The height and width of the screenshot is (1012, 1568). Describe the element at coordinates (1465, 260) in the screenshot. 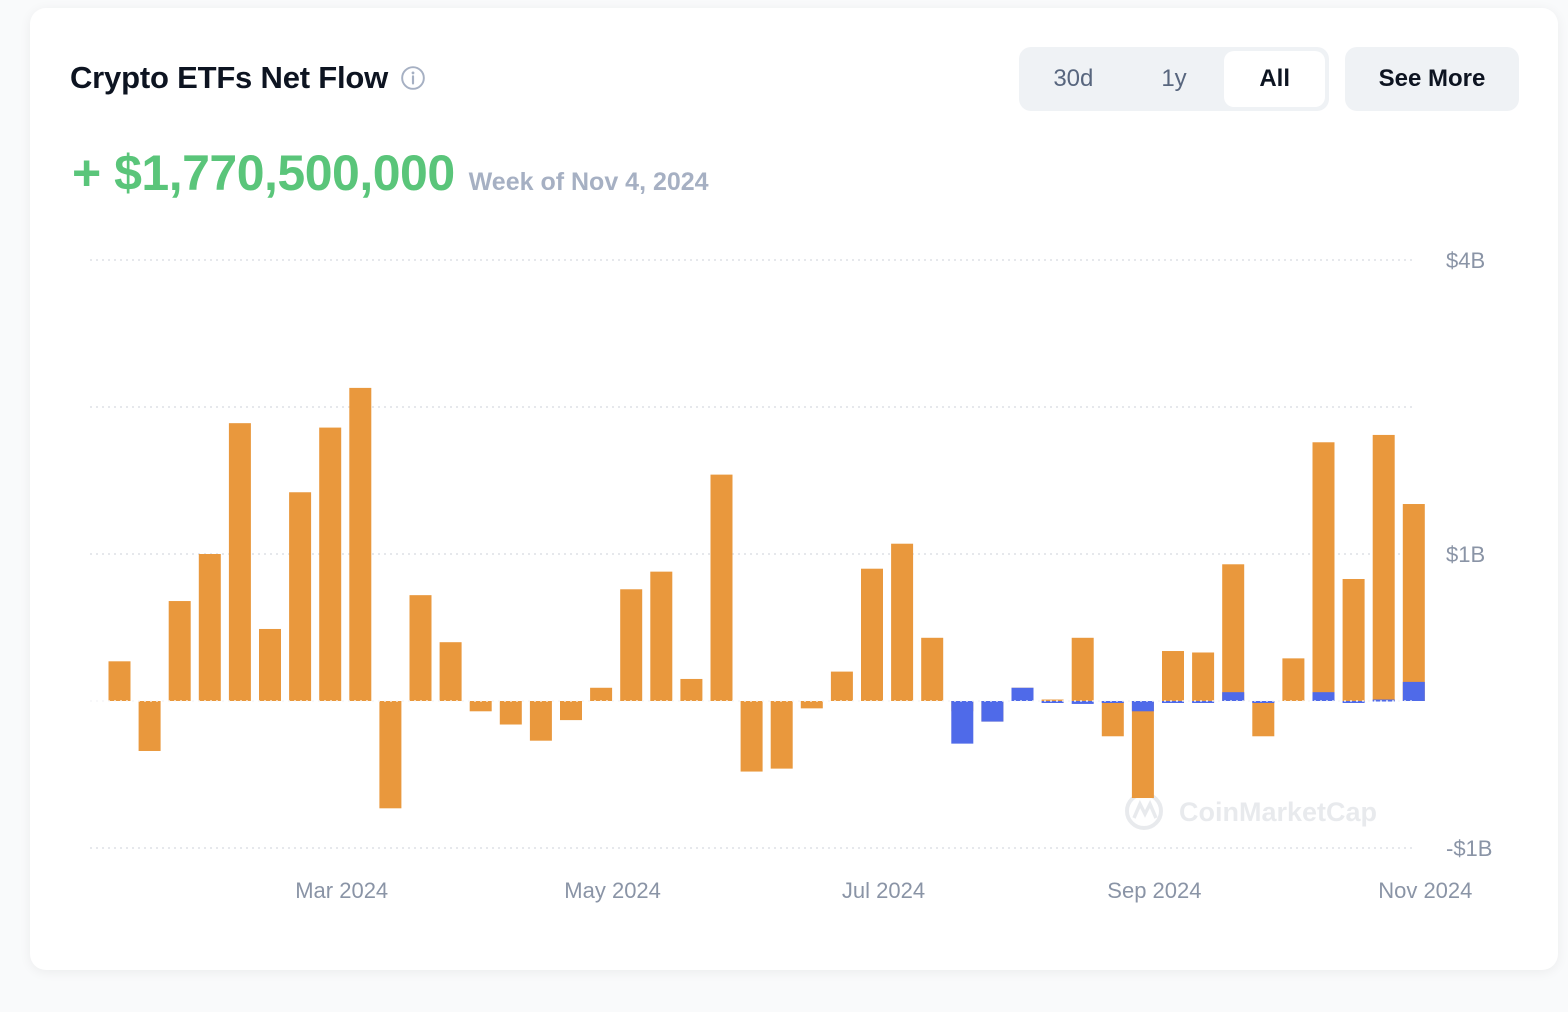

I see `y-tick-label: $4B` at that location.